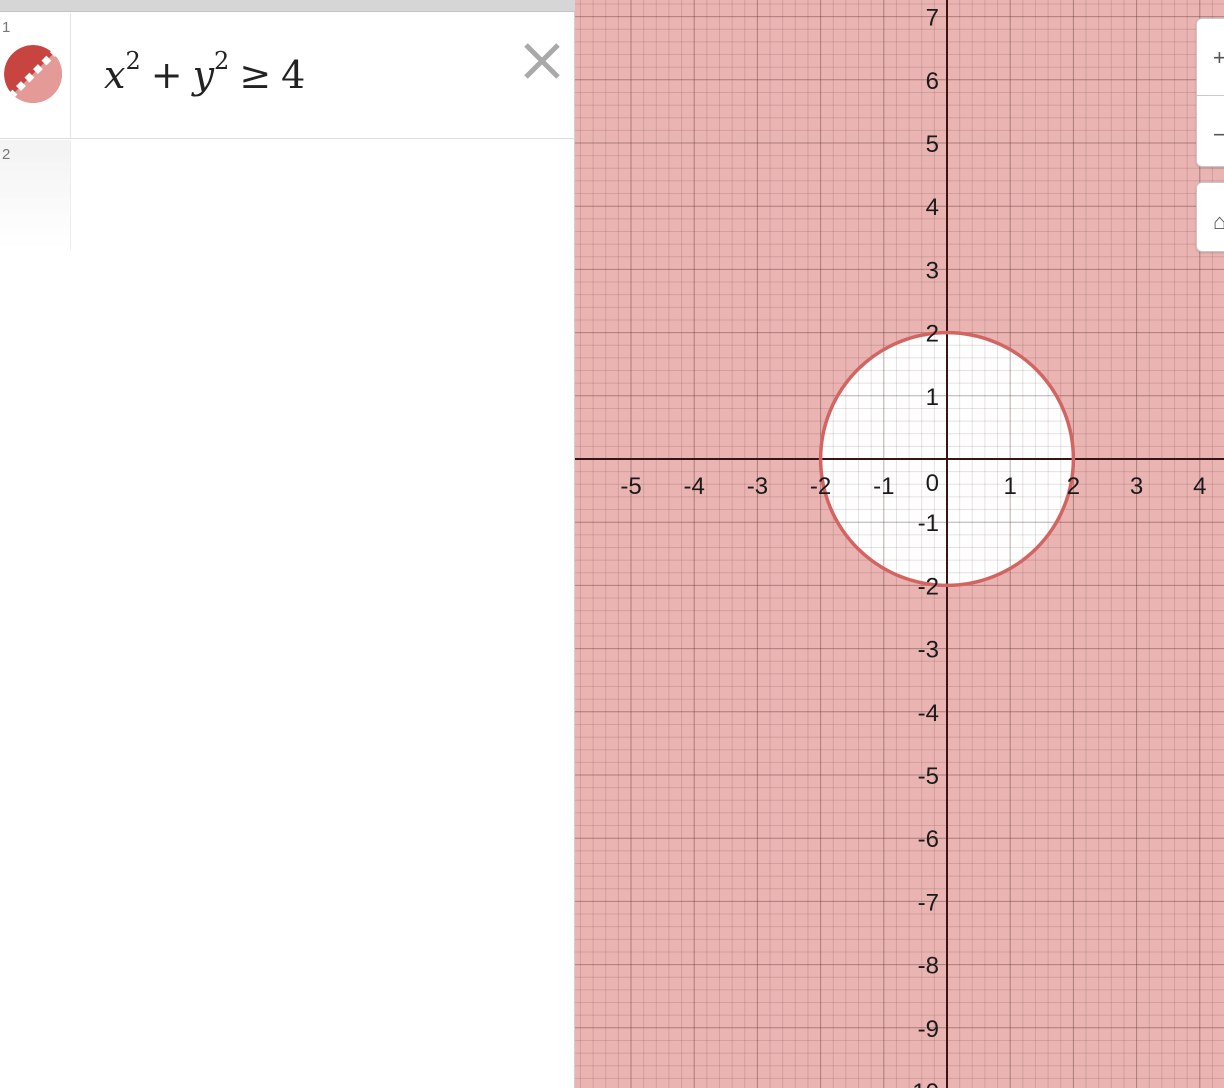 The width and height of the screenshot is (1224, 1088). What do you see at coordinates (287, 6) in the screenshot?
I see `panel-top-bar` at bounding box center [287, 6].